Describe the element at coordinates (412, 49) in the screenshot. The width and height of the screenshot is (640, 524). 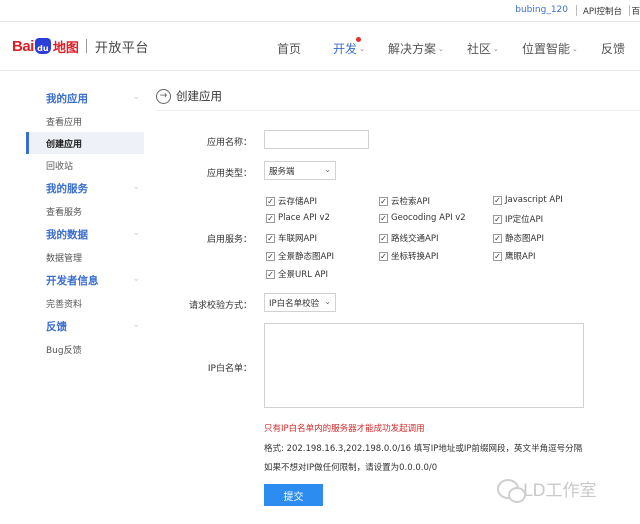
I see `nav-label: 解决方案` at that location.